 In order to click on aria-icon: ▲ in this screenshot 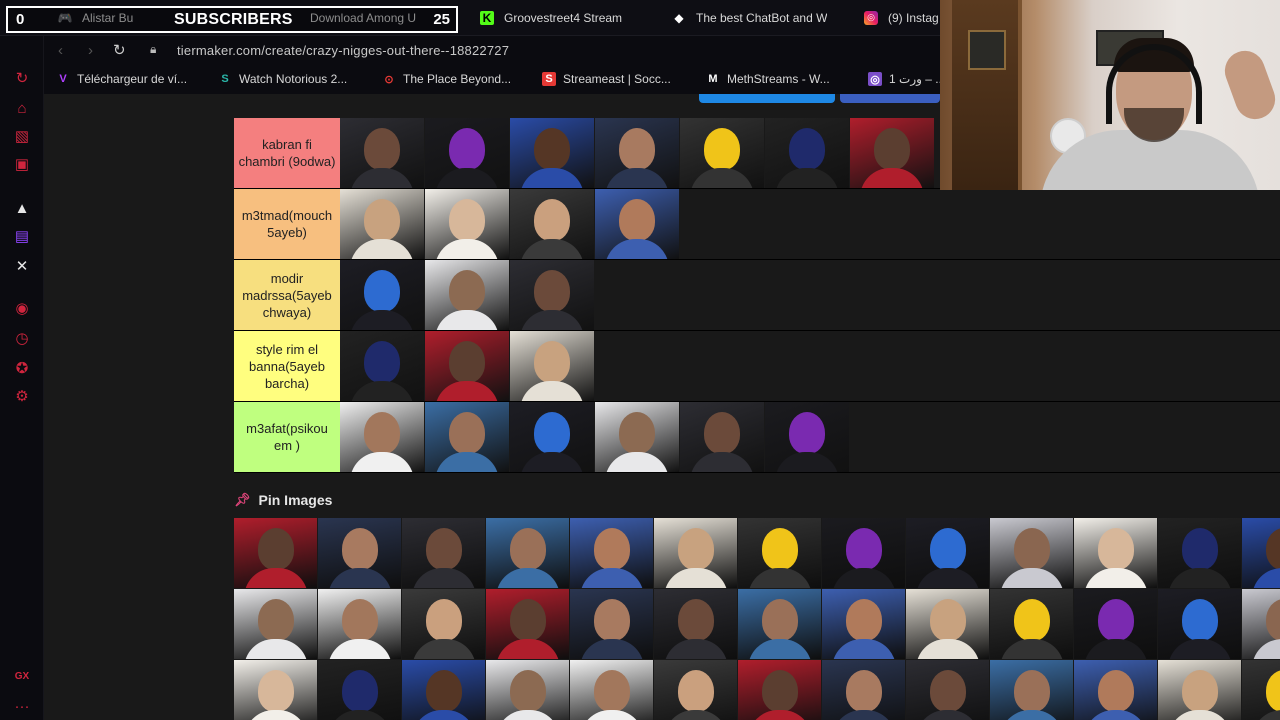, I will do `click(22, 208)`.